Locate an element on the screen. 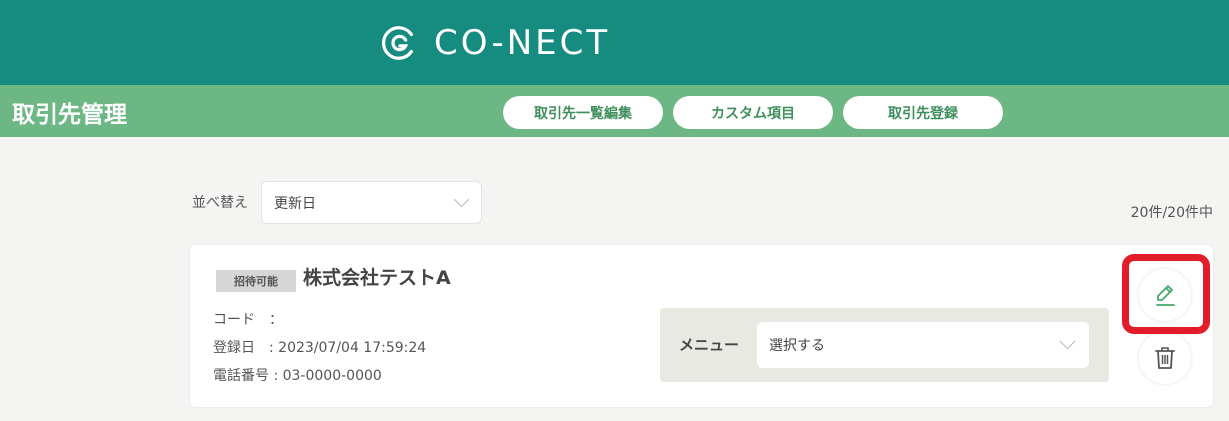 This screenshot has height=421, width=1229. register-client-button: 取引先登録 is located at coordinates (923, 112).